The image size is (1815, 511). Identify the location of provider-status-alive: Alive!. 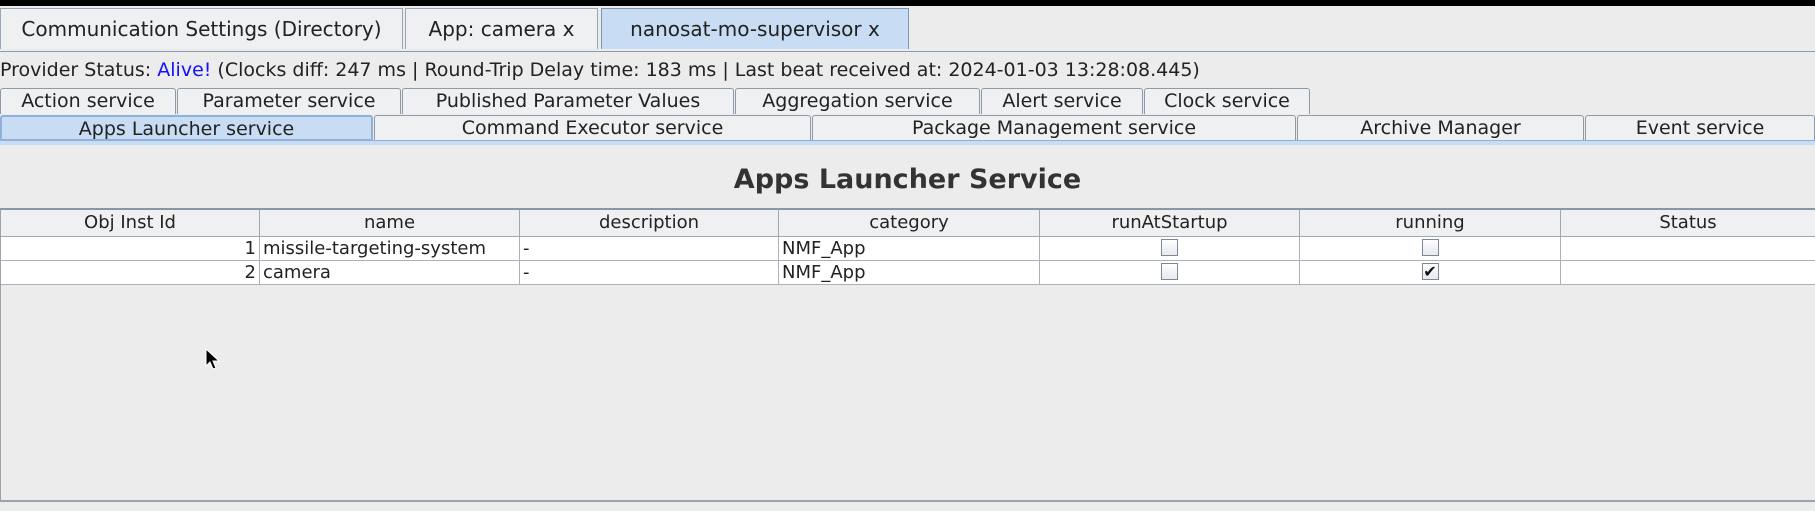
(184, 70).